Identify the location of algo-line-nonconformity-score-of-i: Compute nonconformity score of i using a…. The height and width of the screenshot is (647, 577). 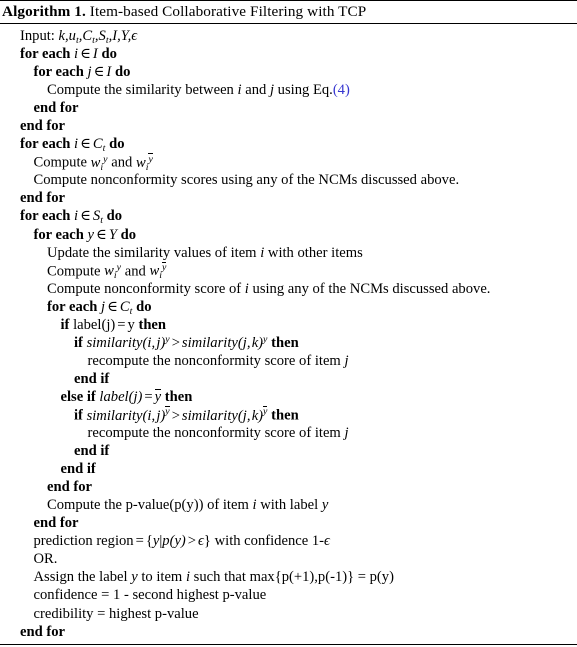
(288, 289).